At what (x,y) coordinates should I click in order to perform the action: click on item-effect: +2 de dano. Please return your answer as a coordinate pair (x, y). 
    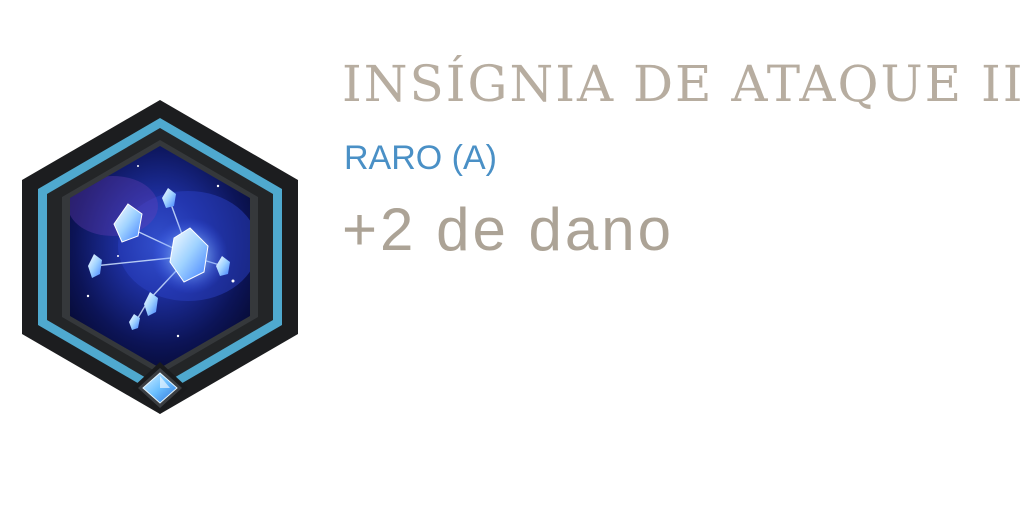
    Looking at the image, I should click on (508, 229).